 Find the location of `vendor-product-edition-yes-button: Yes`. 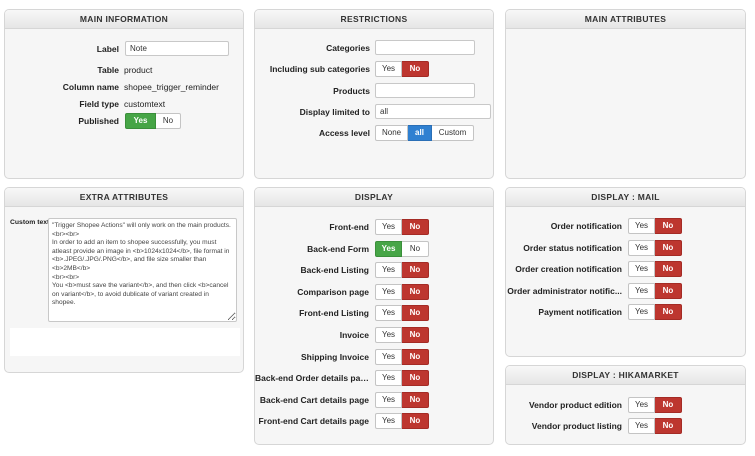

vendor-product-edition-yes-button: Yes is located at coordinates (641, 405).